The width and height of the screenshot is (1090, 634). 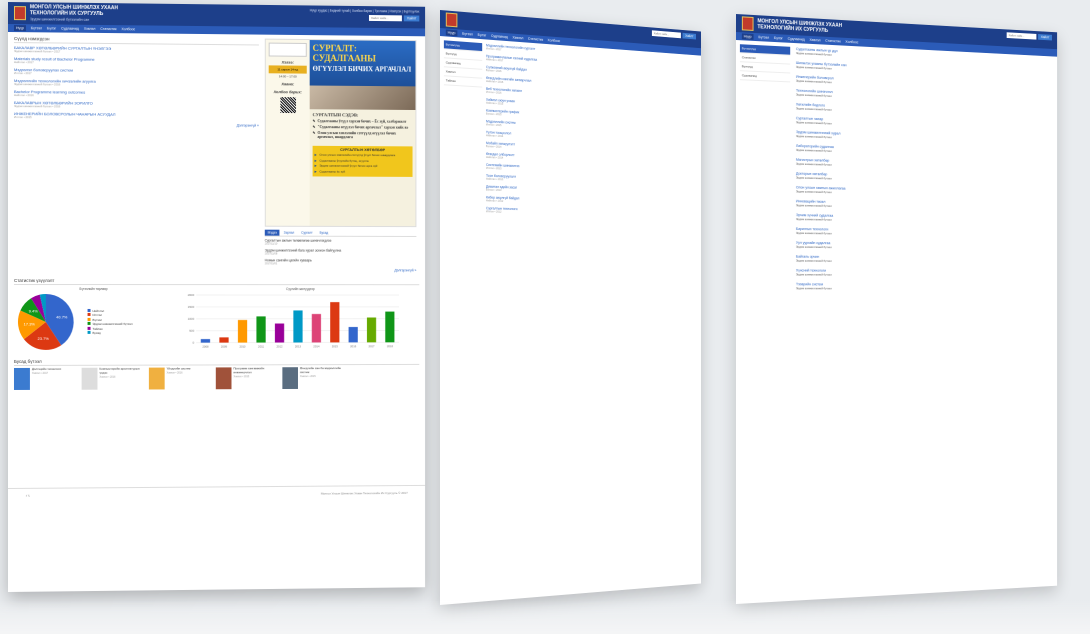 What do you see at coordinates (205, 347) in the screenshot?
I see `x-tick-label: 2008` at bounding box center [205, 347].